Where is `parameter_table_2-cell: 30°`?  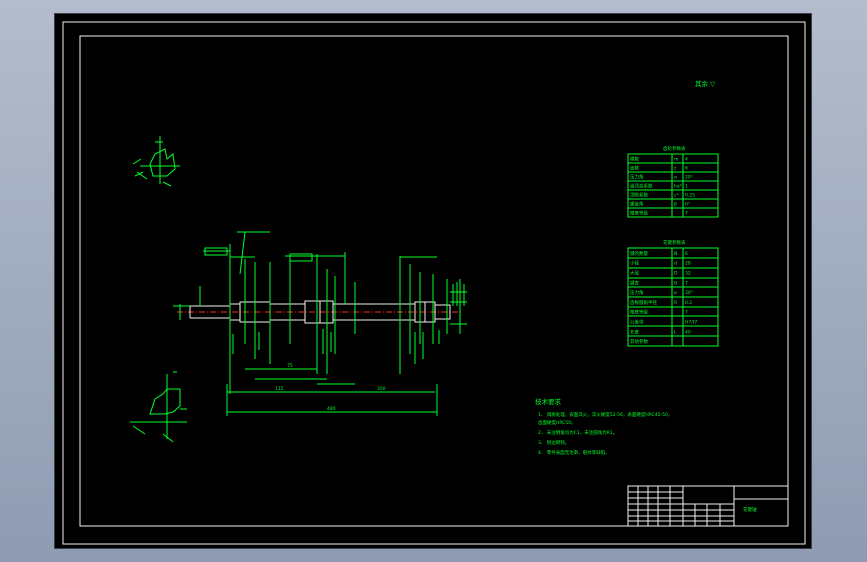 parameter_table_2-cell: 30° is located at coordinates (689, 293).